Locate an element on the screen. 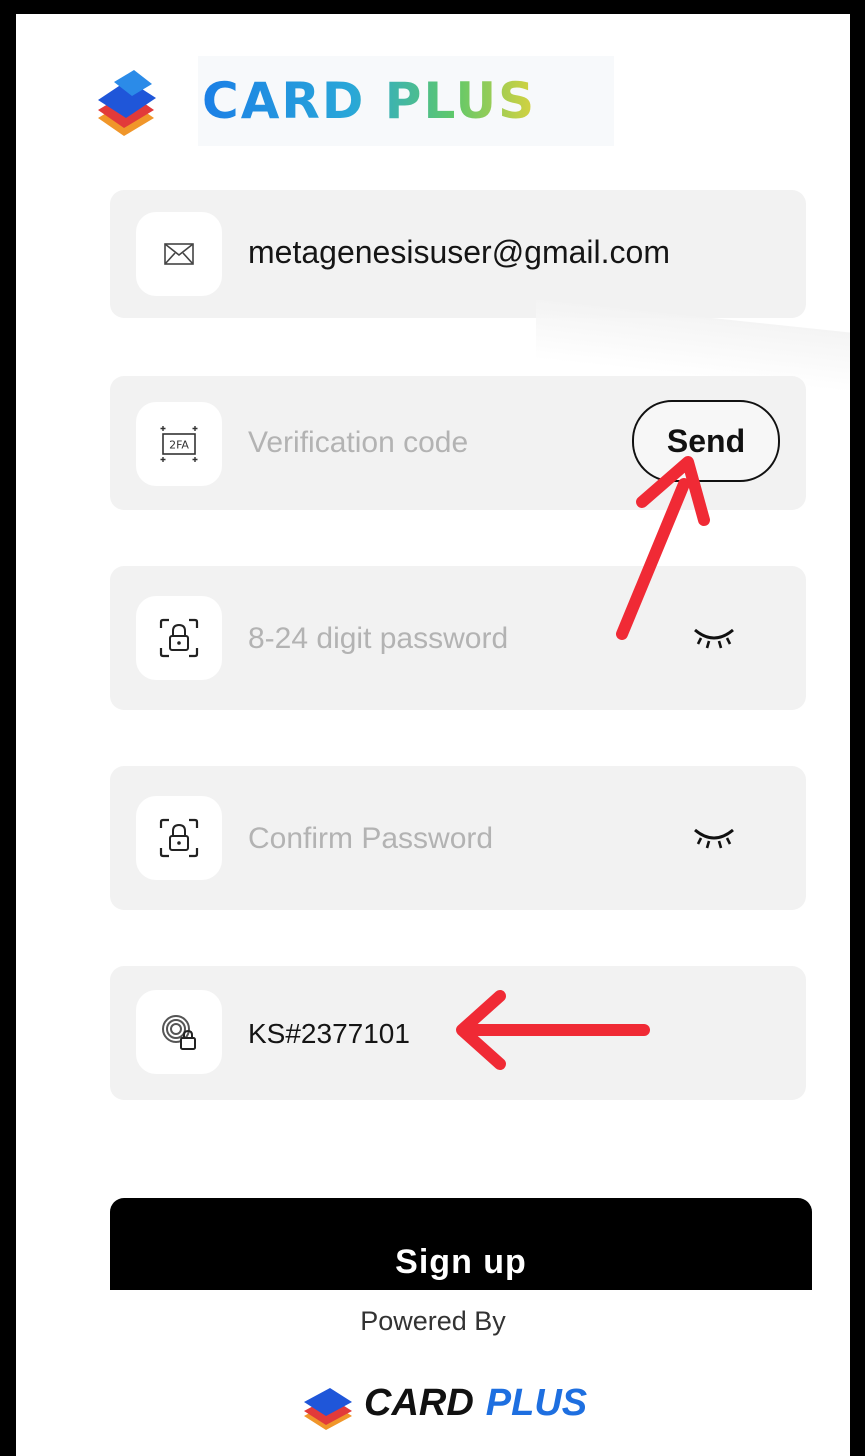 This screenshot has width=865, height=1456. brand-name: CARD PLUS is located at coordinates (369, 101).